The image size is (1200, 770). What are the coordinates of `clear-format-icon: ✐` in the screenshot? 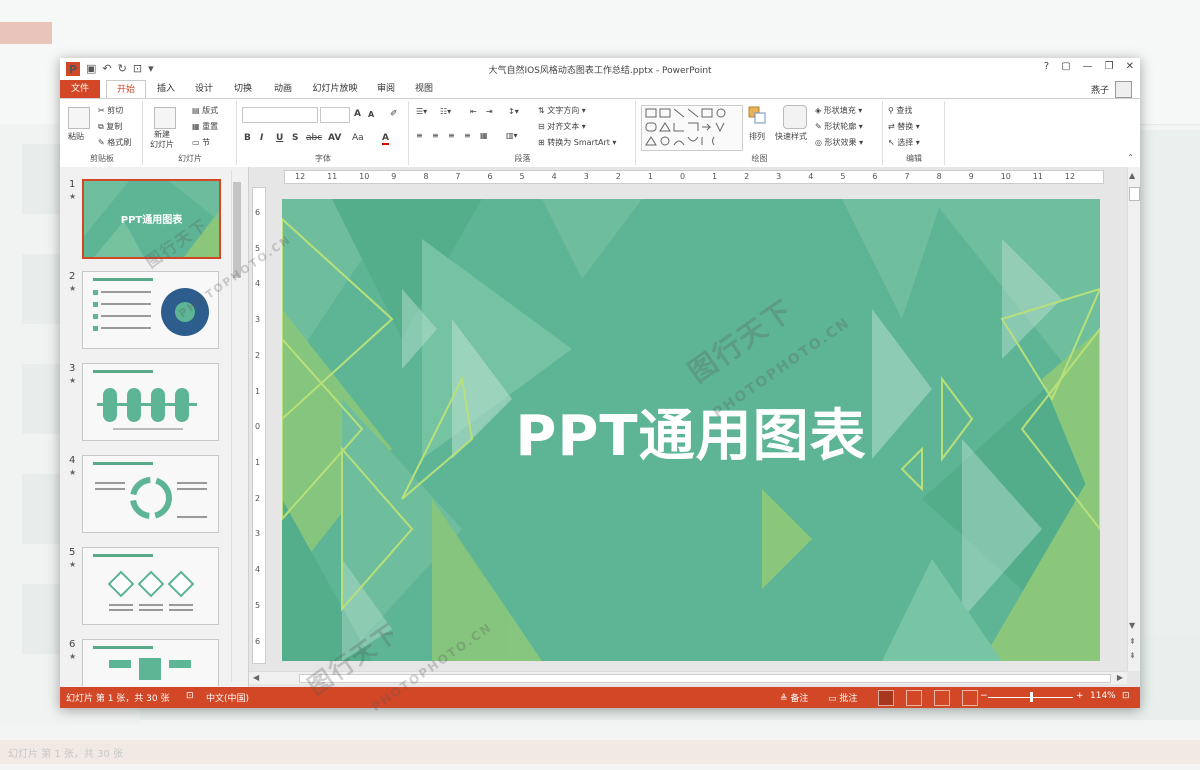 It's located at (394, 114).